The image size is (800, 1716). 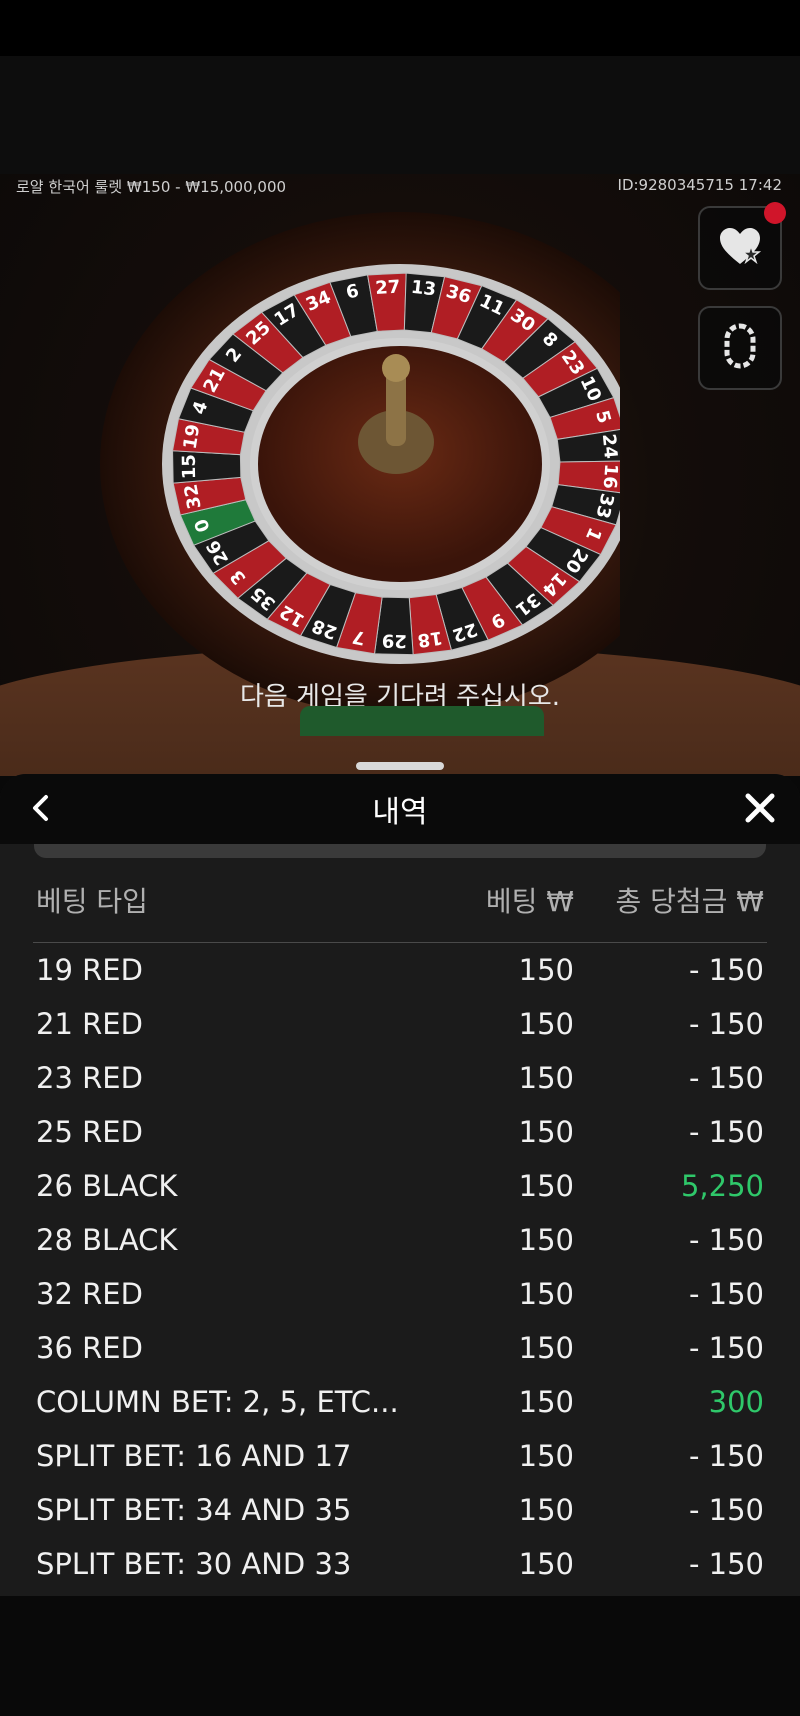 I want to click on wheel-pocket-number: 29, so click(x=394, y=641).